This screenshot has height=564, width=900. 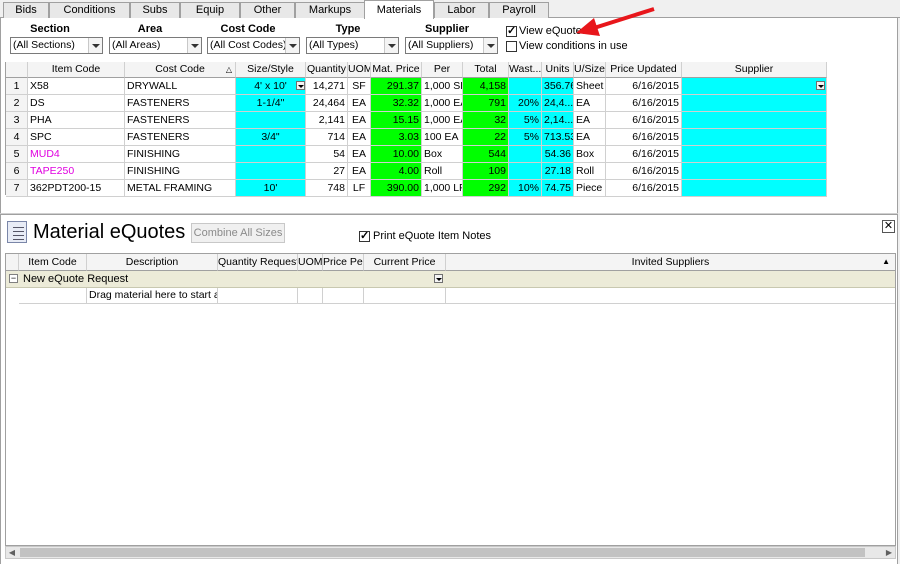 I want to click on quantity-cell: 714, so click(x=327, y=137).